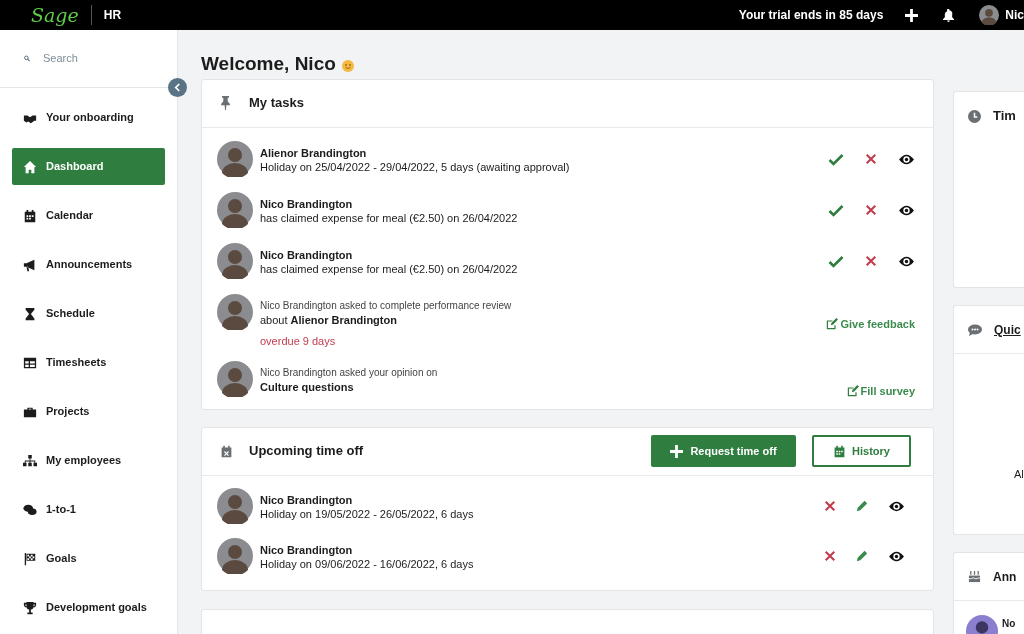 This screenshot has width=1024, height=634. I want to click on sidebar-item: Development goals, so click(88, 607).